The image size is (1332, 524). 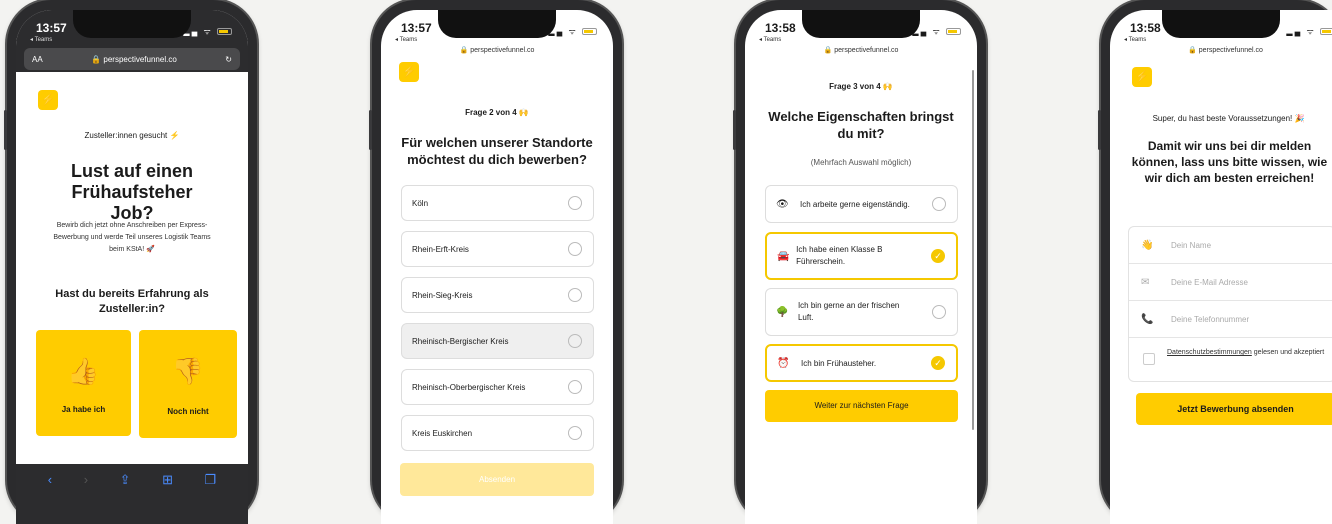 What do you see at coordinates (1234, 409) in the screenshot?
I see `submit-application-button: Jetzt Bewerbung absenden` at bounding box center [1234, 409].